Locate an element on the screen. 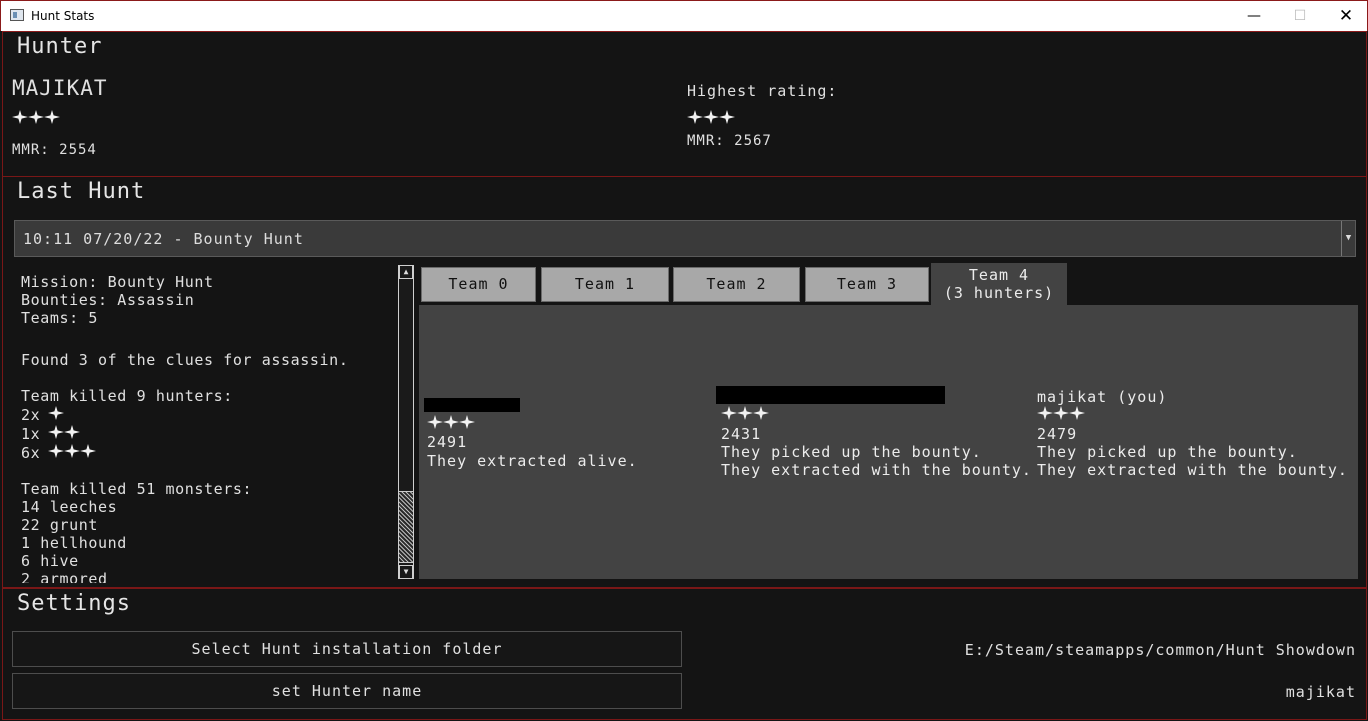 The width and height of the screenshot is (1368, 721). player-note: They extracted alive. is located at coordinates (532, 461).